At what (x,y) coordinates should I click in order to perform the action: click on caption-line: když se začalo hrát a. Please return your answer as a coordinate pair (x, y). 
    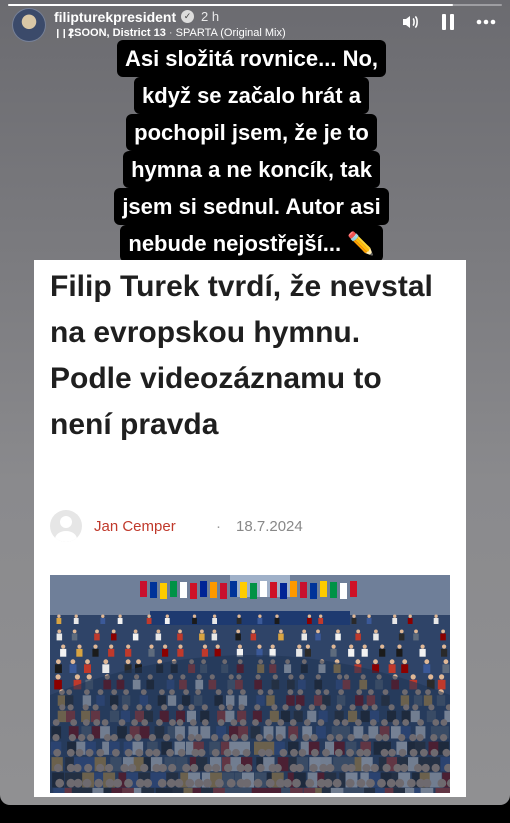
    Looking at the image, I should click on (251, 95).